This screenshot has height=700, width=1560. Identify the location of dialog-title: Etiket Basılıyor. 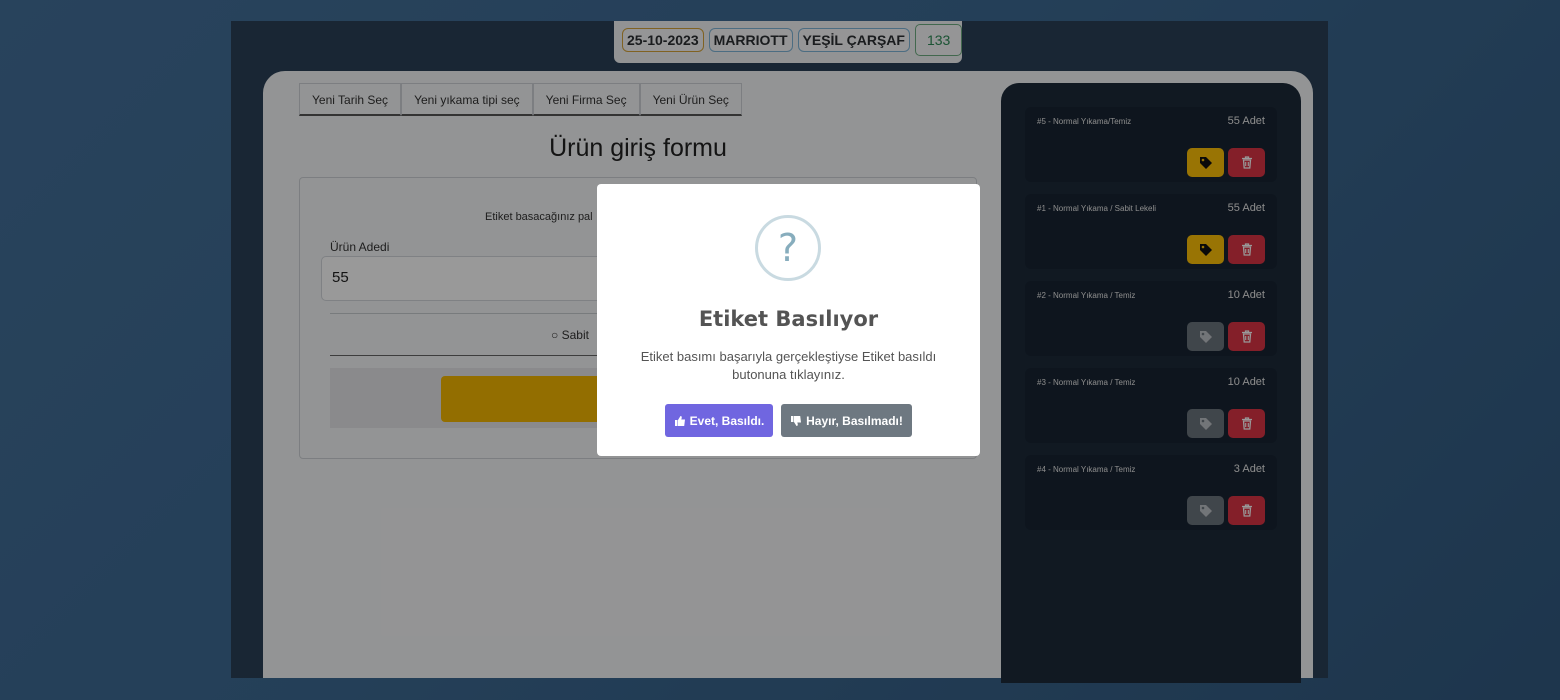
(788, 319).